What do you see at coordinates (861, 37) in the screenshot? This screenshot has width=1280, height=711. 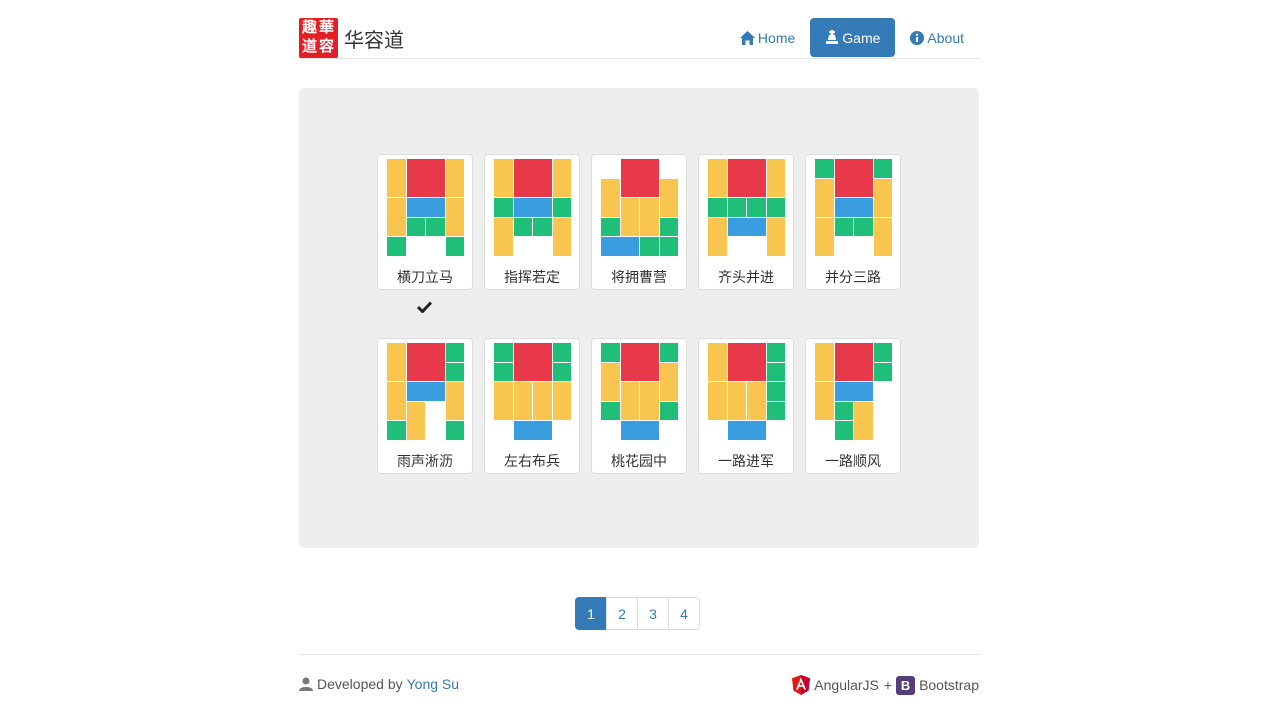 I see `nav-game-label: Game` at bounding box center [861, 37].